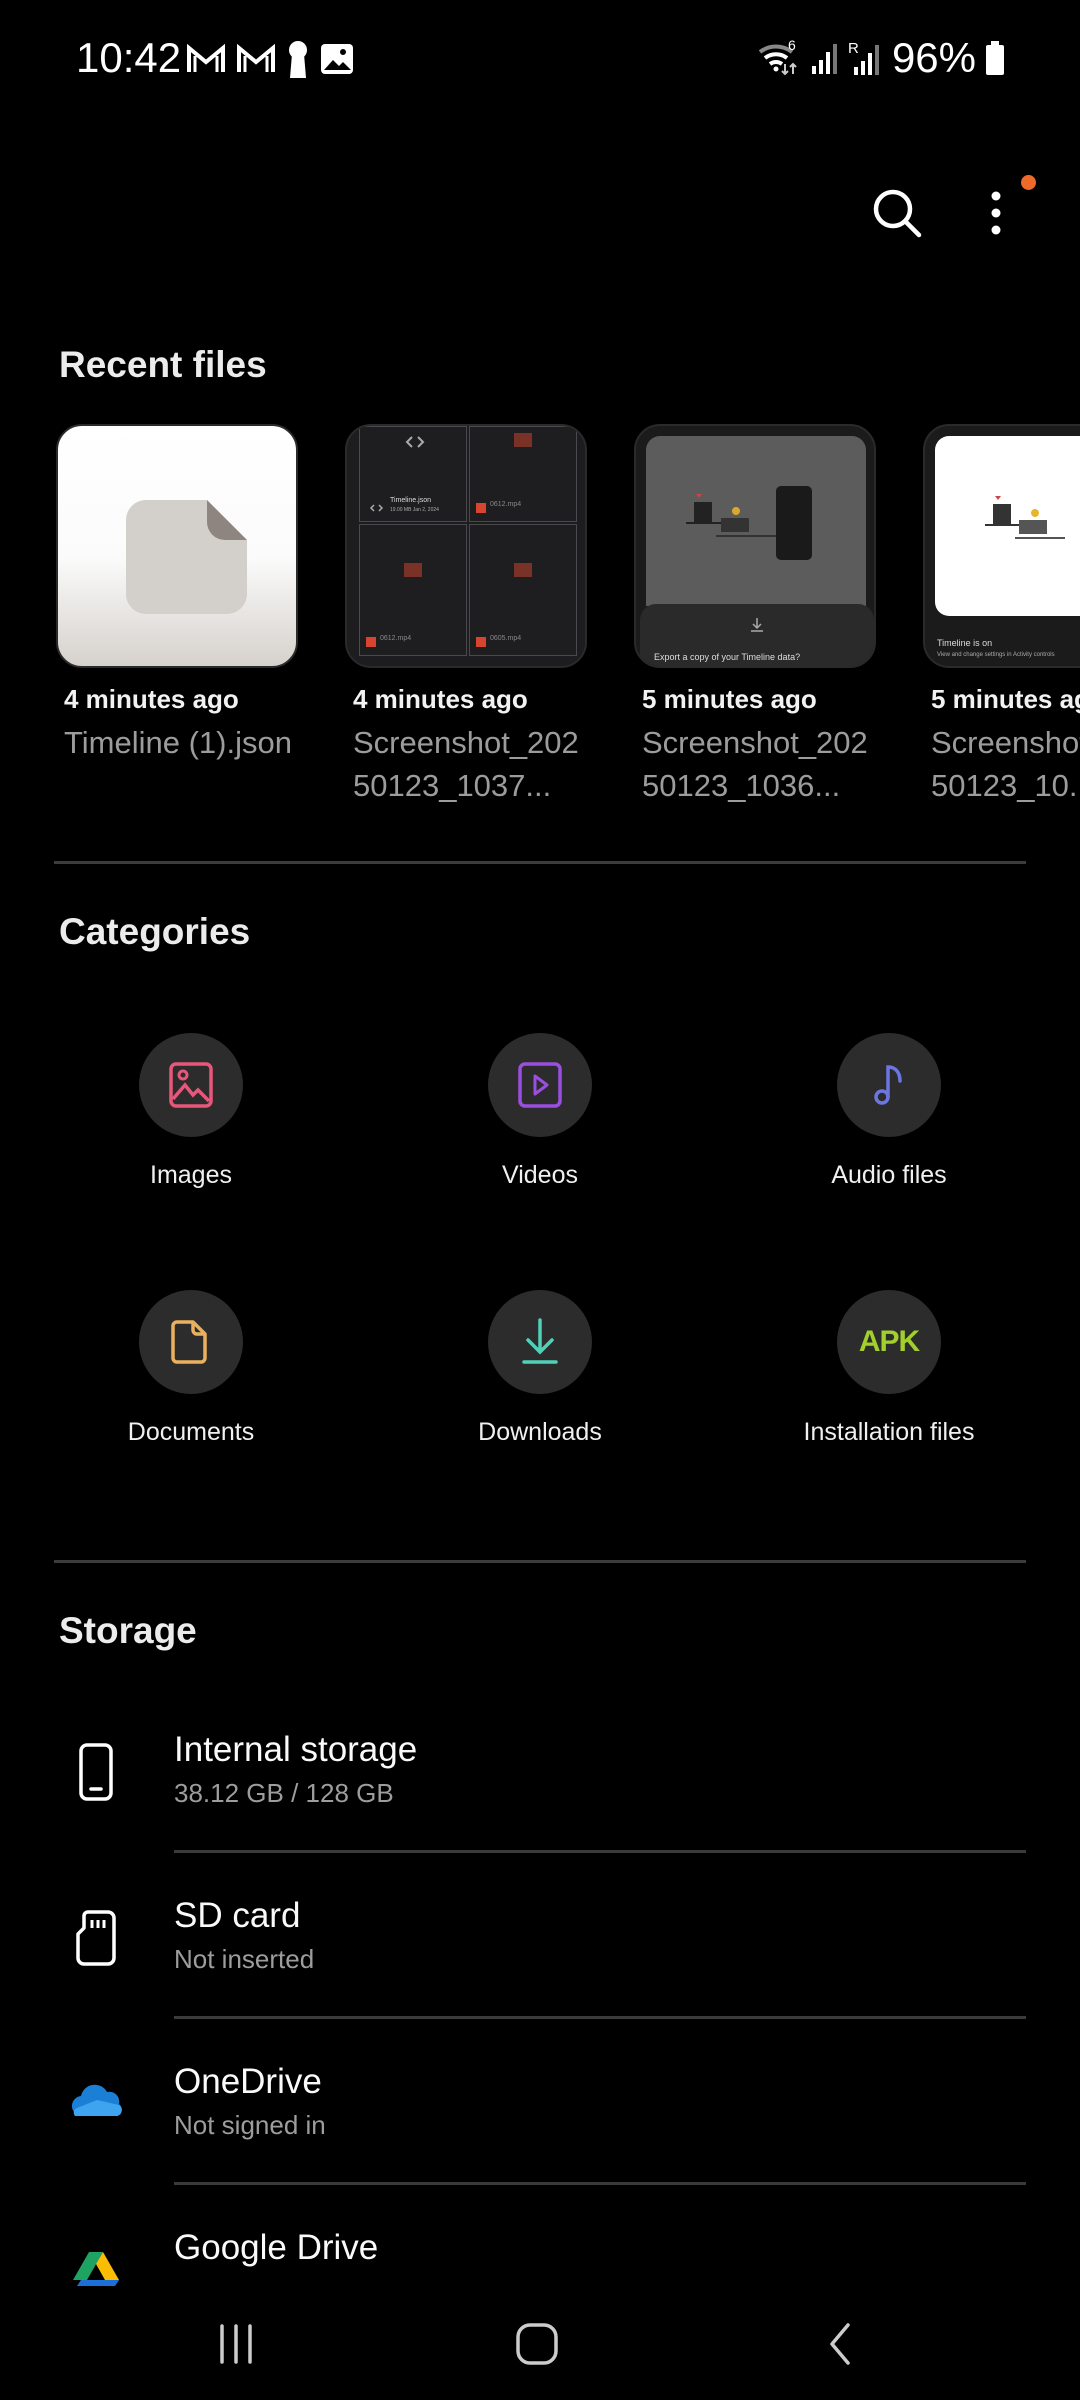  Describe the element at coordinates (191, 1175) in the screenshot. I see `category-label: Images` at that location.